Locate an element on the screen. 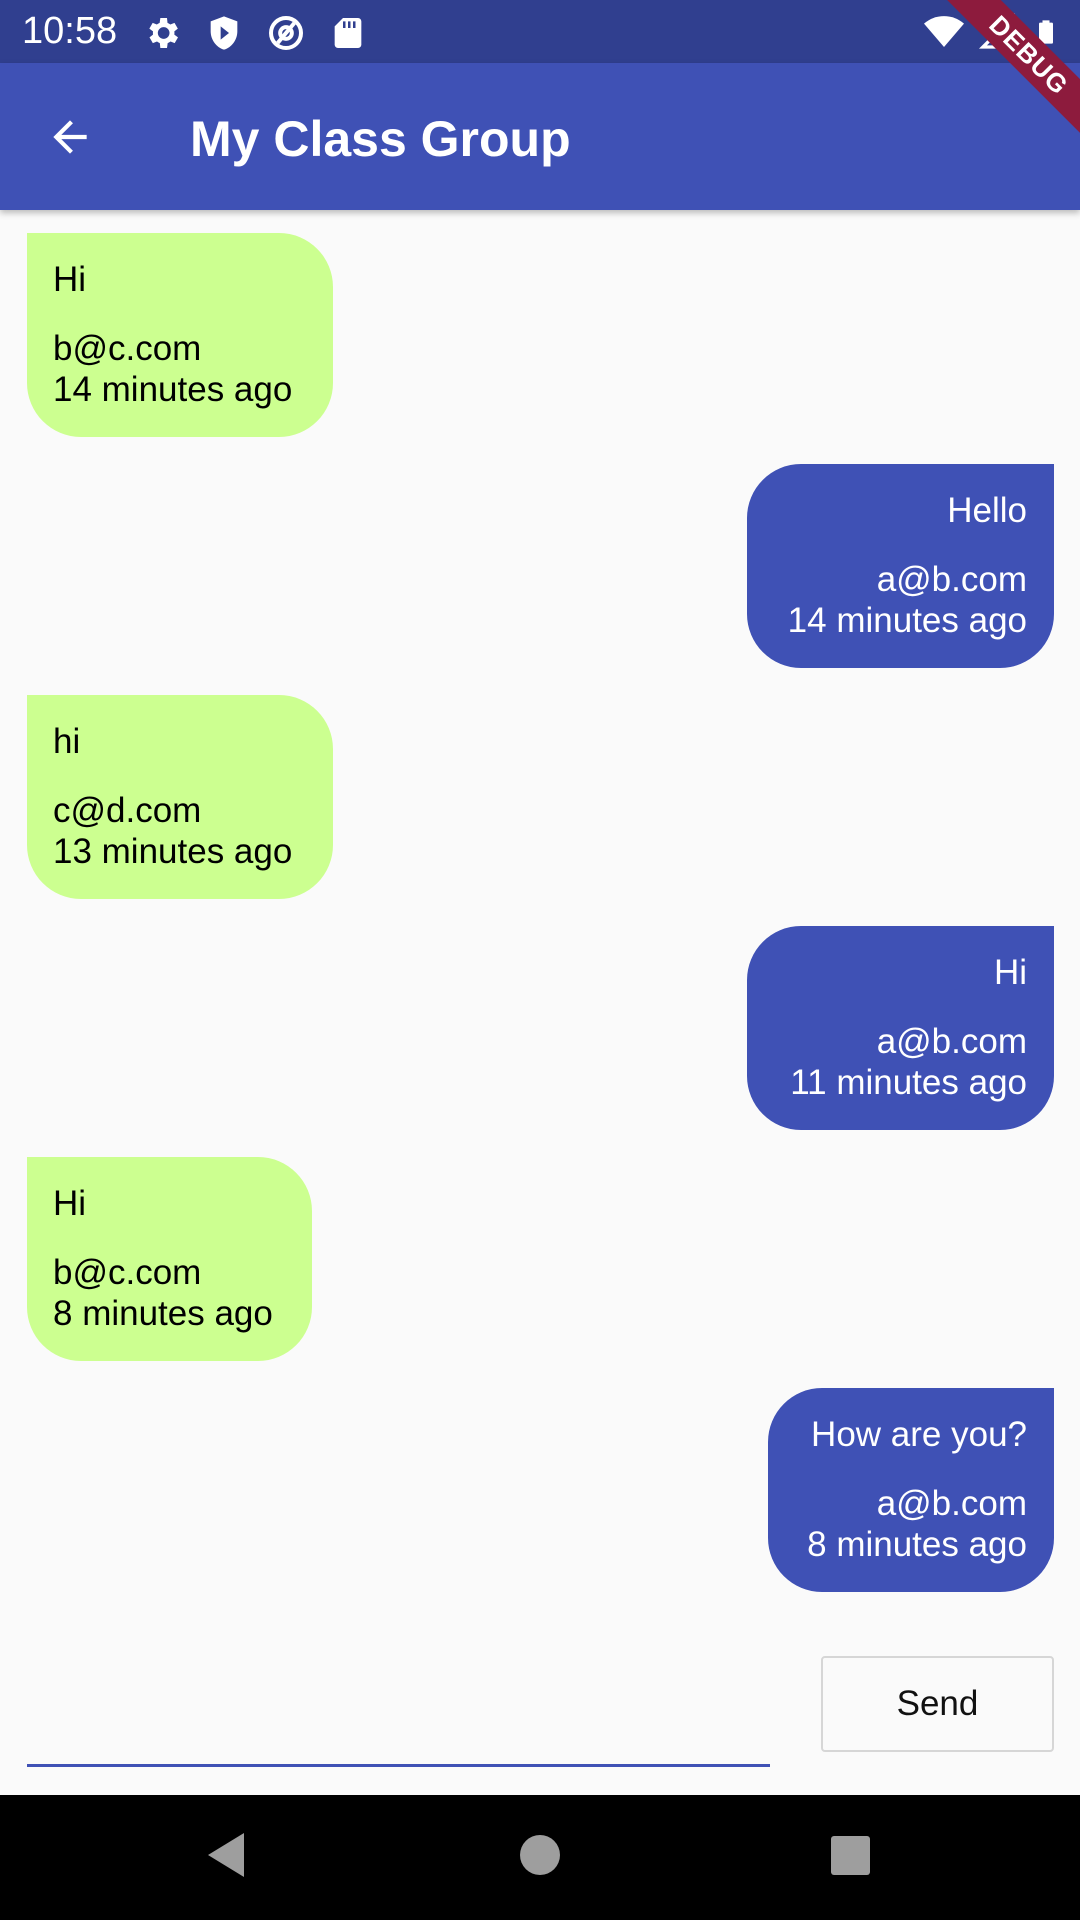 The image size is (1080, 1920). arrow-left-icon is located at coordinates (70, 137).